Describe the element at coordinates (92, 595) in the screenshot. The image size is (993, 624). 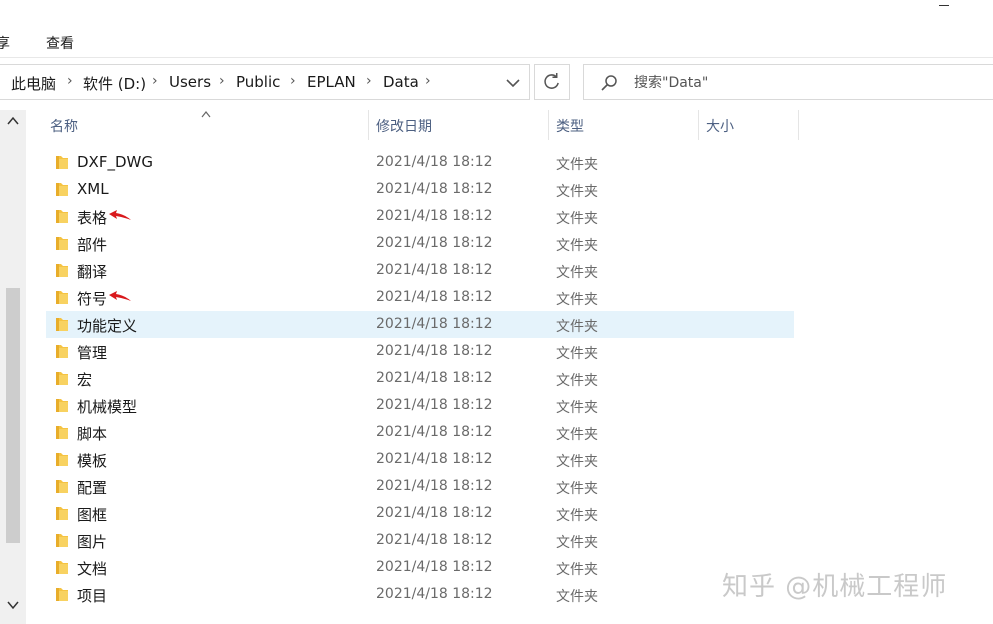
I see `file-name: 项目` at that location.